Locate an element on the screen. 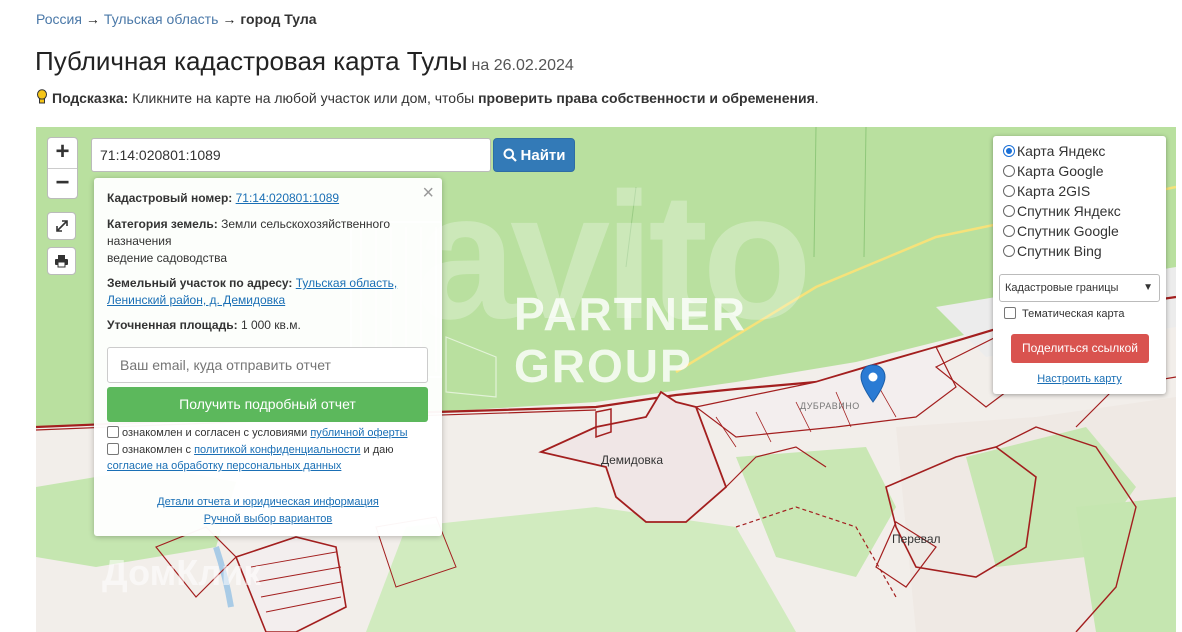 This screenshot has height=632, width=1182. configure-map-row: Настроить карту is located at coordinates (1079, 379).